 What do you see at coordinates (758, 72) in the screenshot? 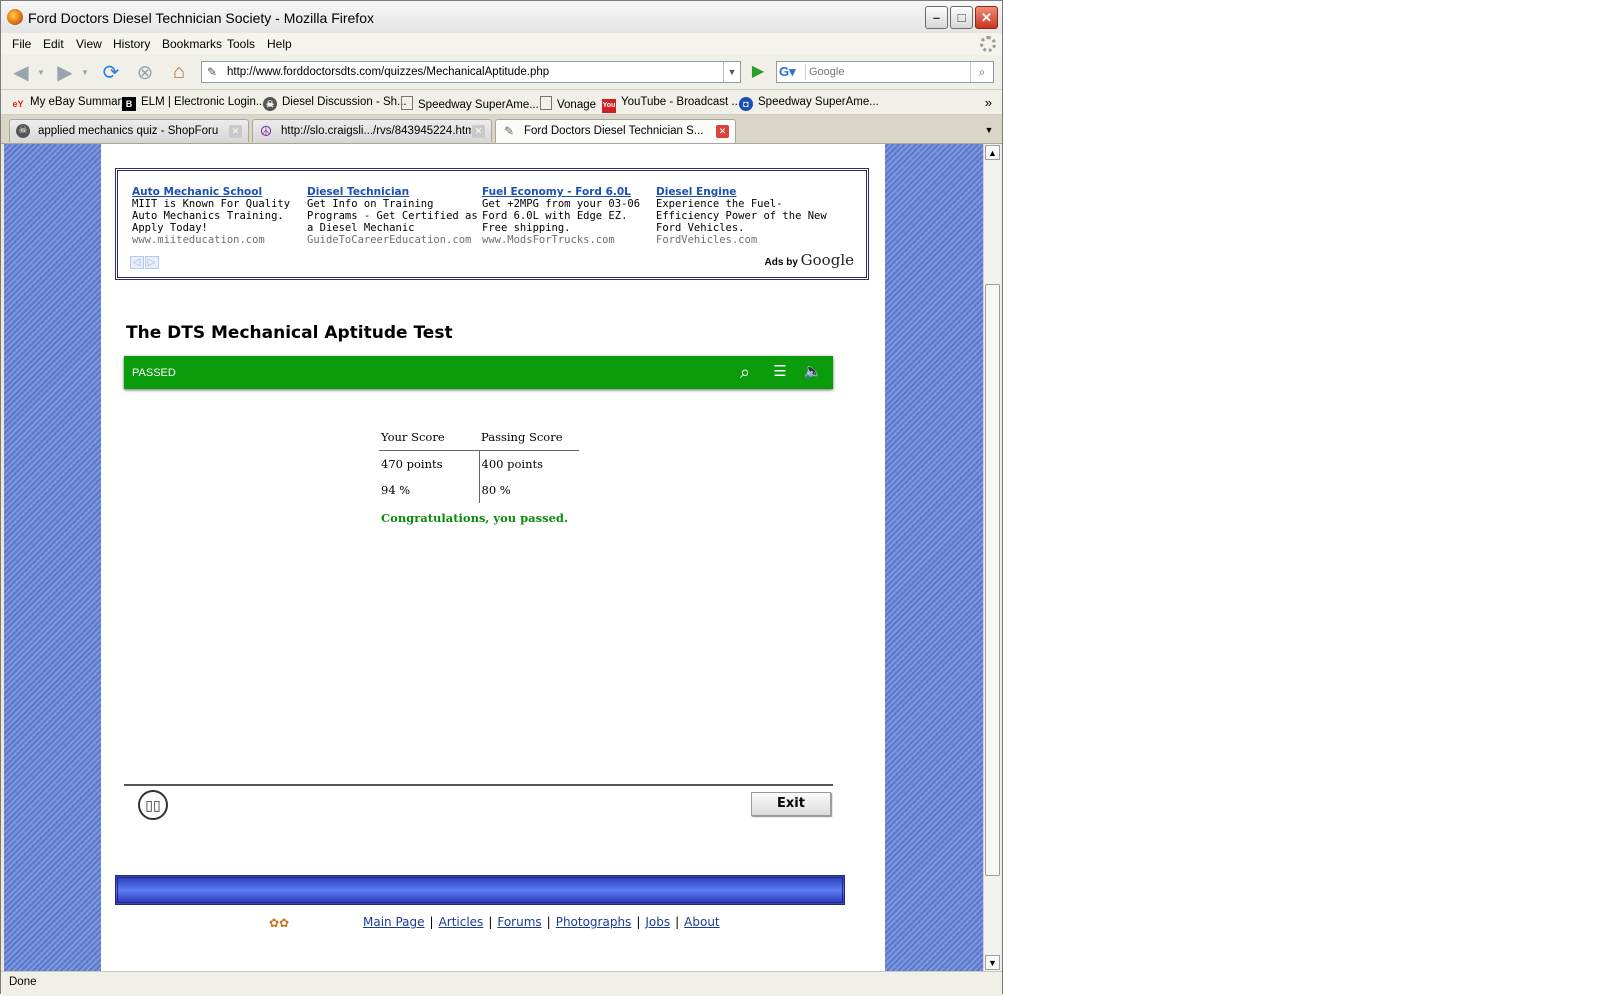
I see `go-button: ▶` at bounding box center [758, 72].